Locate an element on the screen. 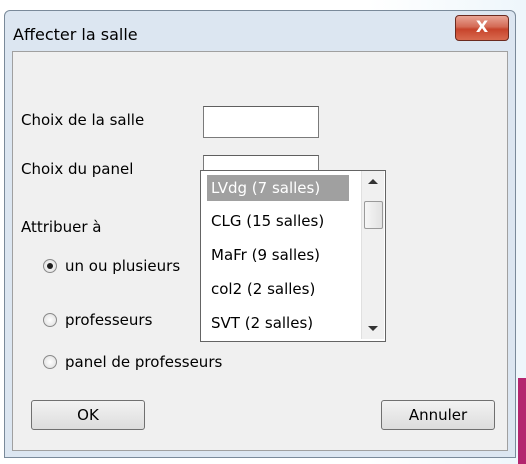 The image size is (526, 464). attribuer-label: Attribuer à is located at coordinates (61, 227).